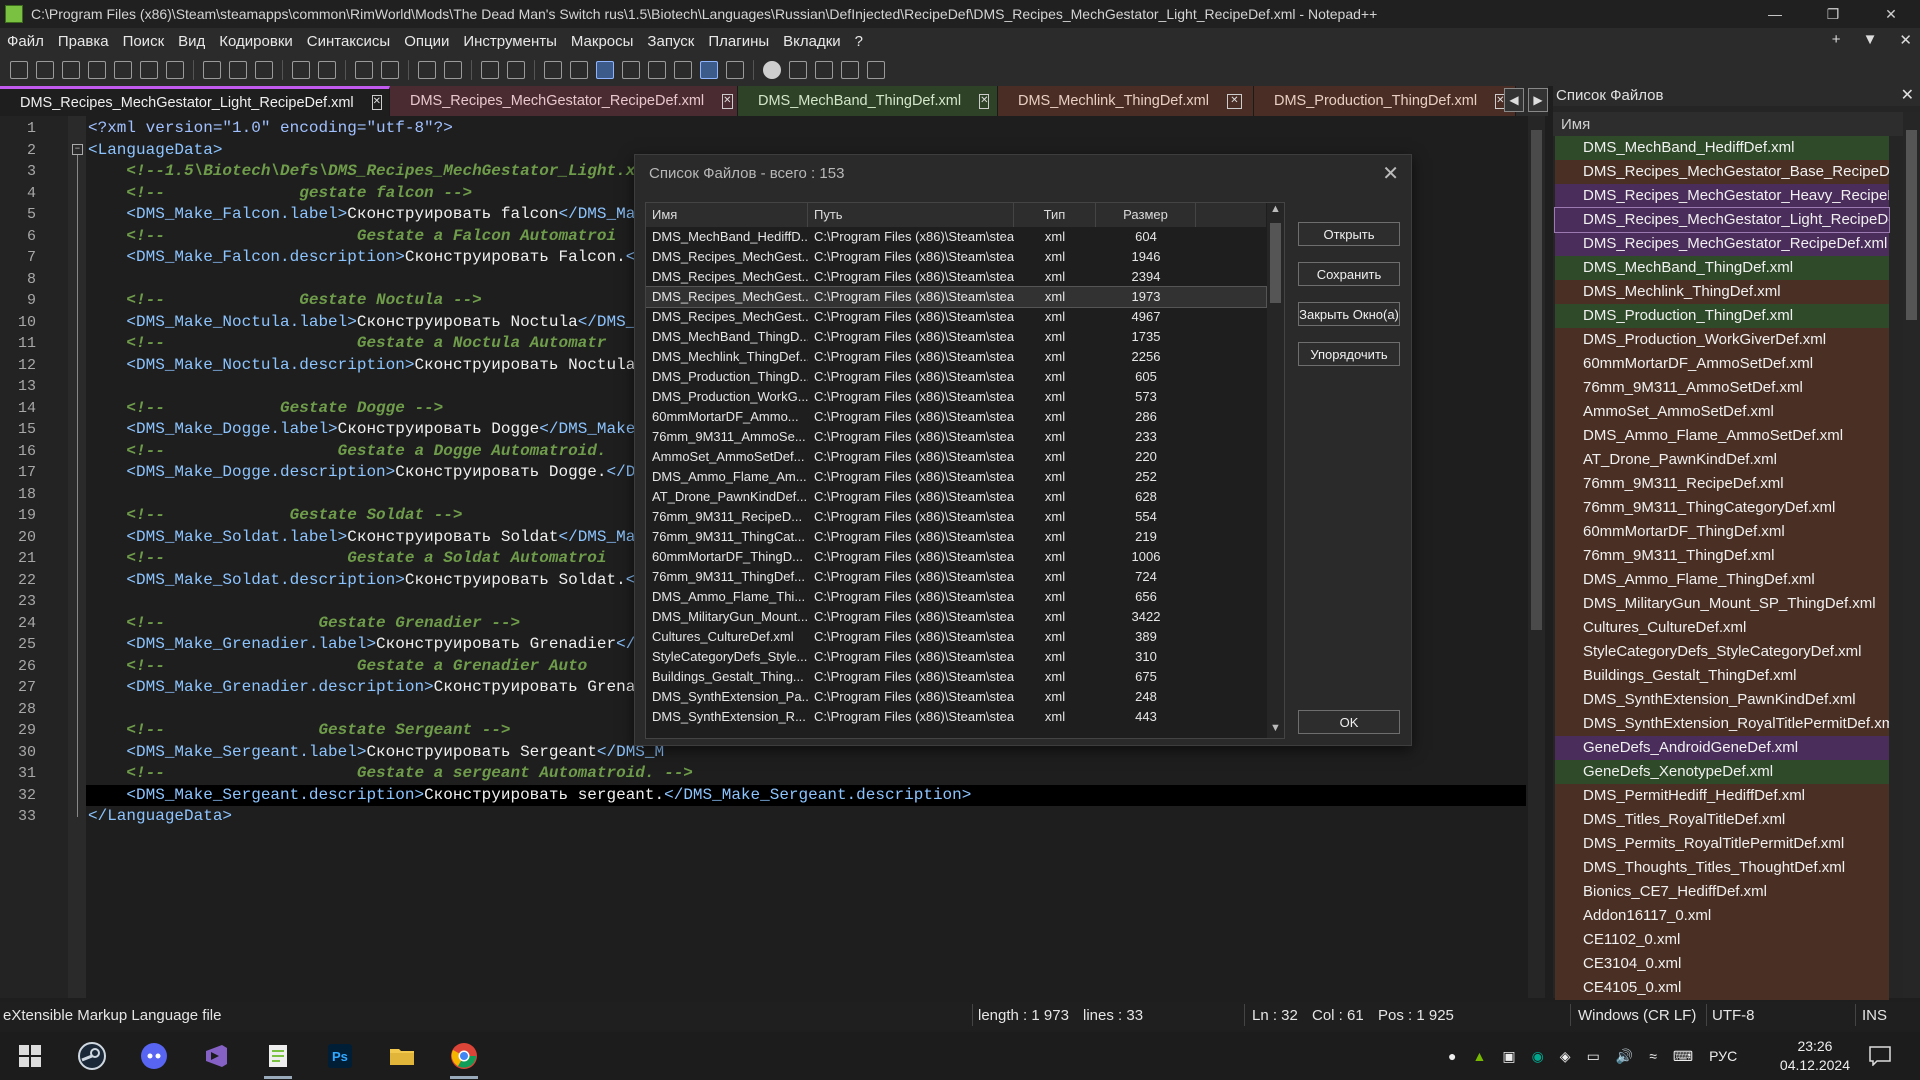 This screenshot has width=1920, height=1080. What do you see at coordinates (735, 70) in the screenshot?
I see `monitor-icon` at bounding box center [735, 70].